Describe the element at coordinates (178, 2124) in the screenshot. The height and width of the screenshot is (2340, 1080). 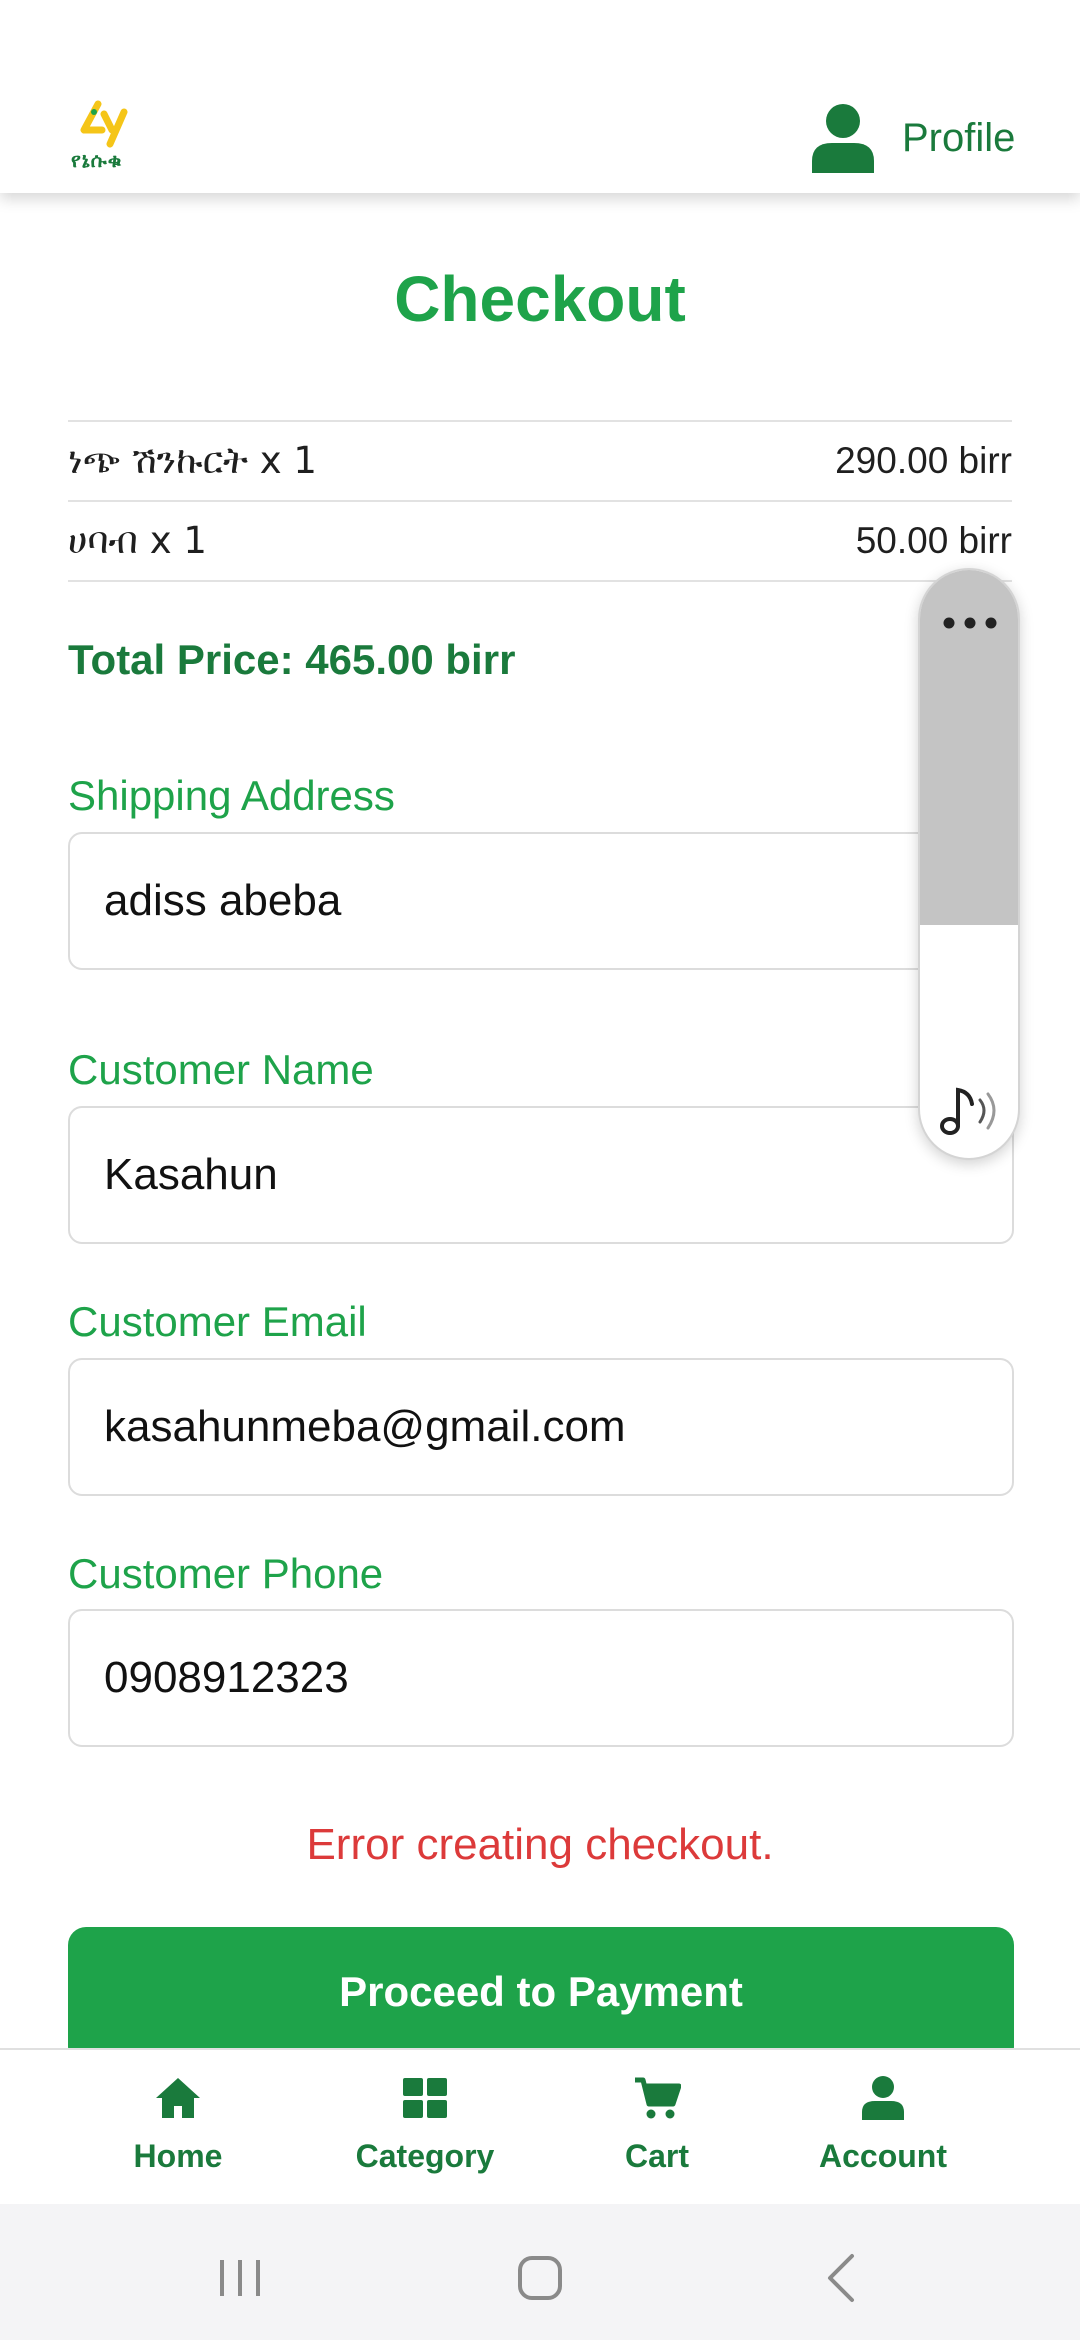
I see `nav-item-home: Home` at that location.